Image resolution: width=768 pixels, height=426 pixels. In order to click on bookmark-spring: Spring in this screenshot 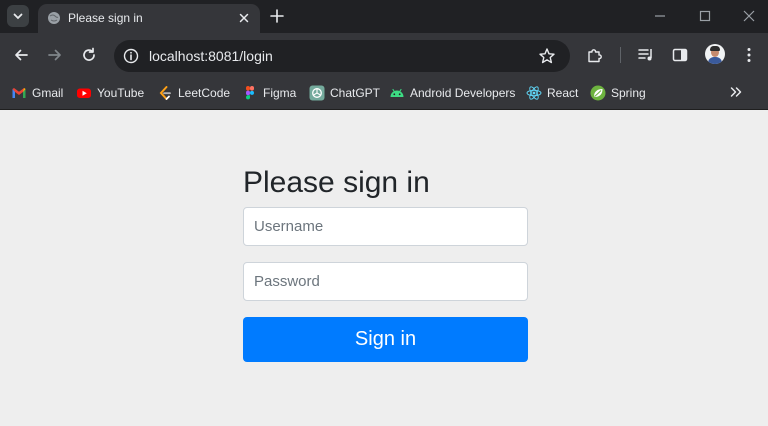, I will do `click(618, 93)`.